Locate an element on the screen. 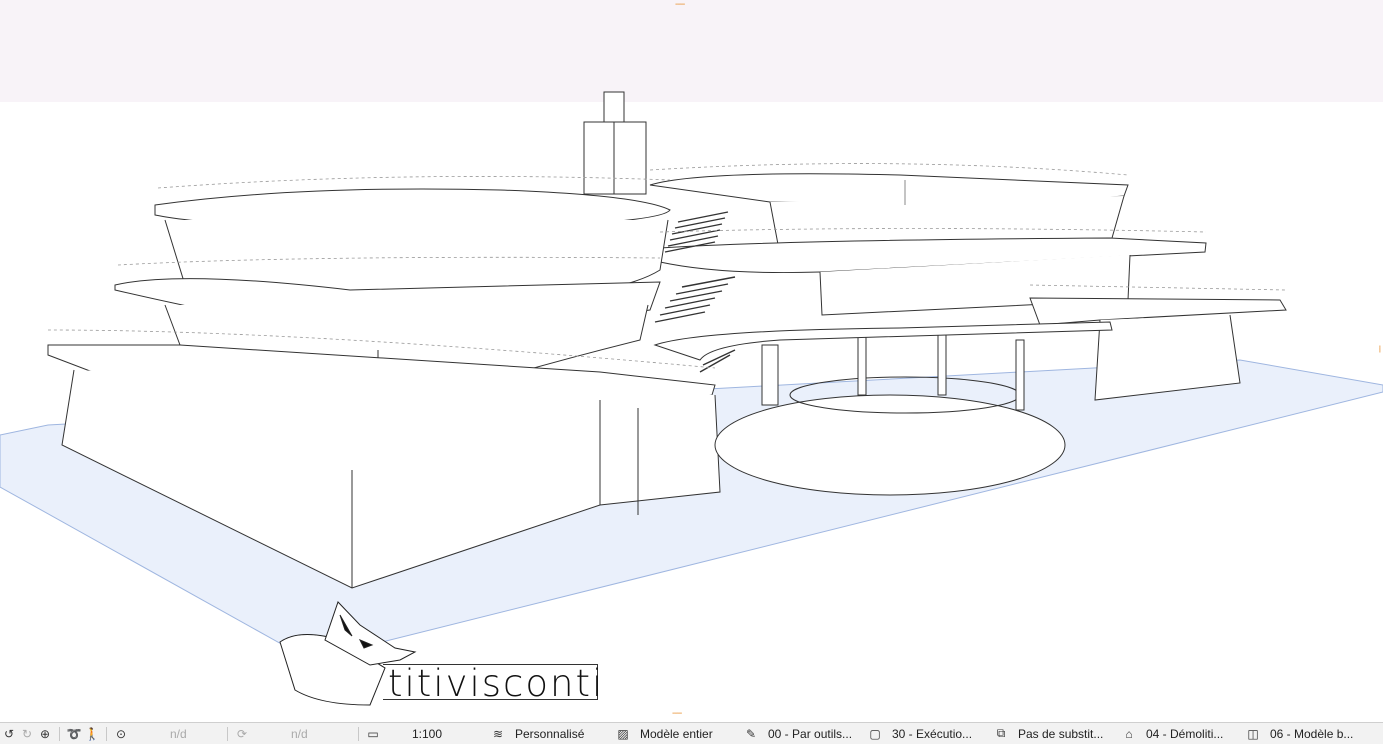  zoom-value: n/d is located at coordinates (178, 733).